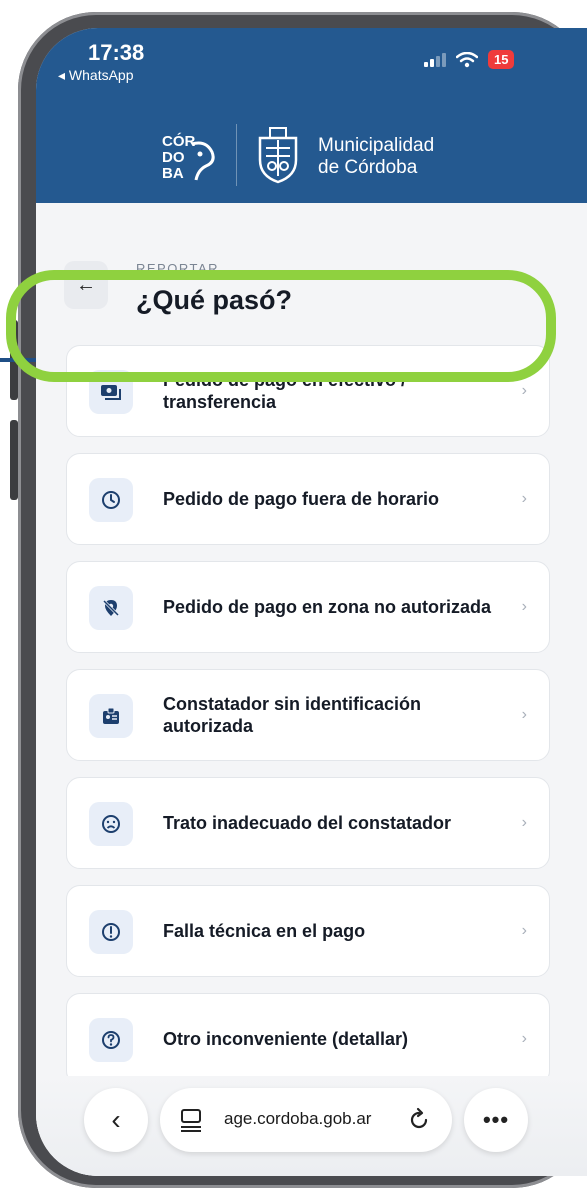  What do you see at coordinates (116, 52) in the screenshot?
I see `status-time: 17:38` at bounding box center [116, 52].